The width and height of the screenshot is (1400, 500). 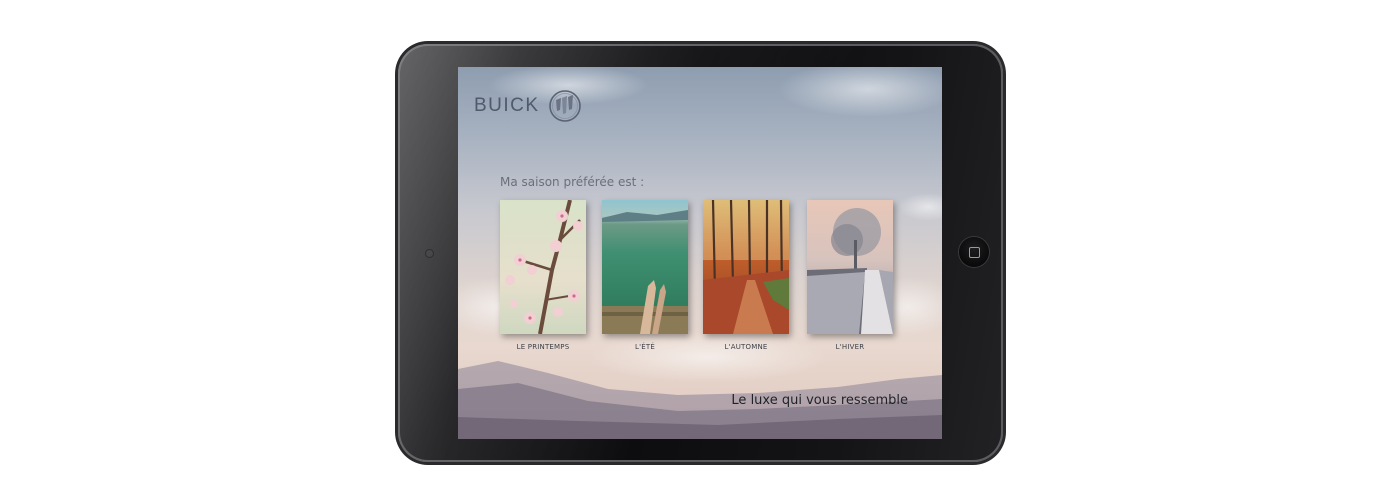 I want to click on winter-path-photo, so click(x=850, y=267).